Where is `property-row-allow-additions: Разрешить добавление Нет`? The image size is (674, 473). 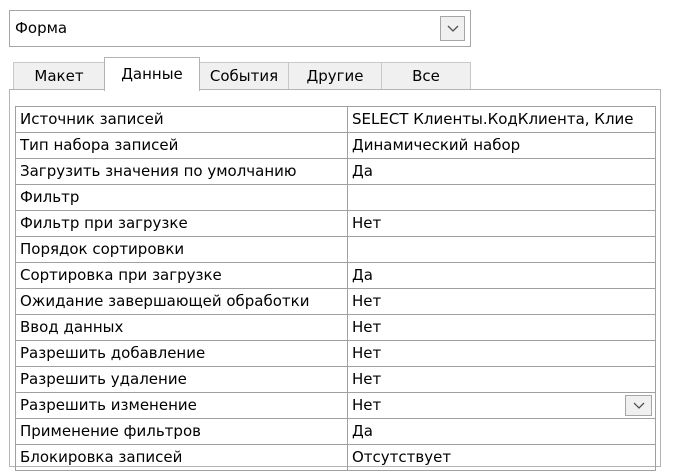
property-row-allow-additions: Разрешить добавление Нет is located at coordinates (336, 354).